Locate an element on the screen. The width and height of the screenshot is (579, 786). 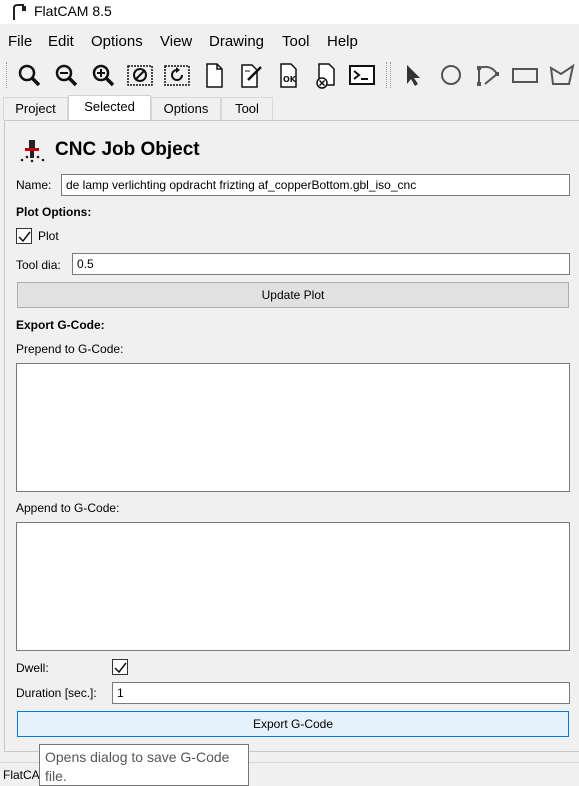
menu-bar: File Edit Options View Drawing Tool Help is located at coordinates (289, 42).